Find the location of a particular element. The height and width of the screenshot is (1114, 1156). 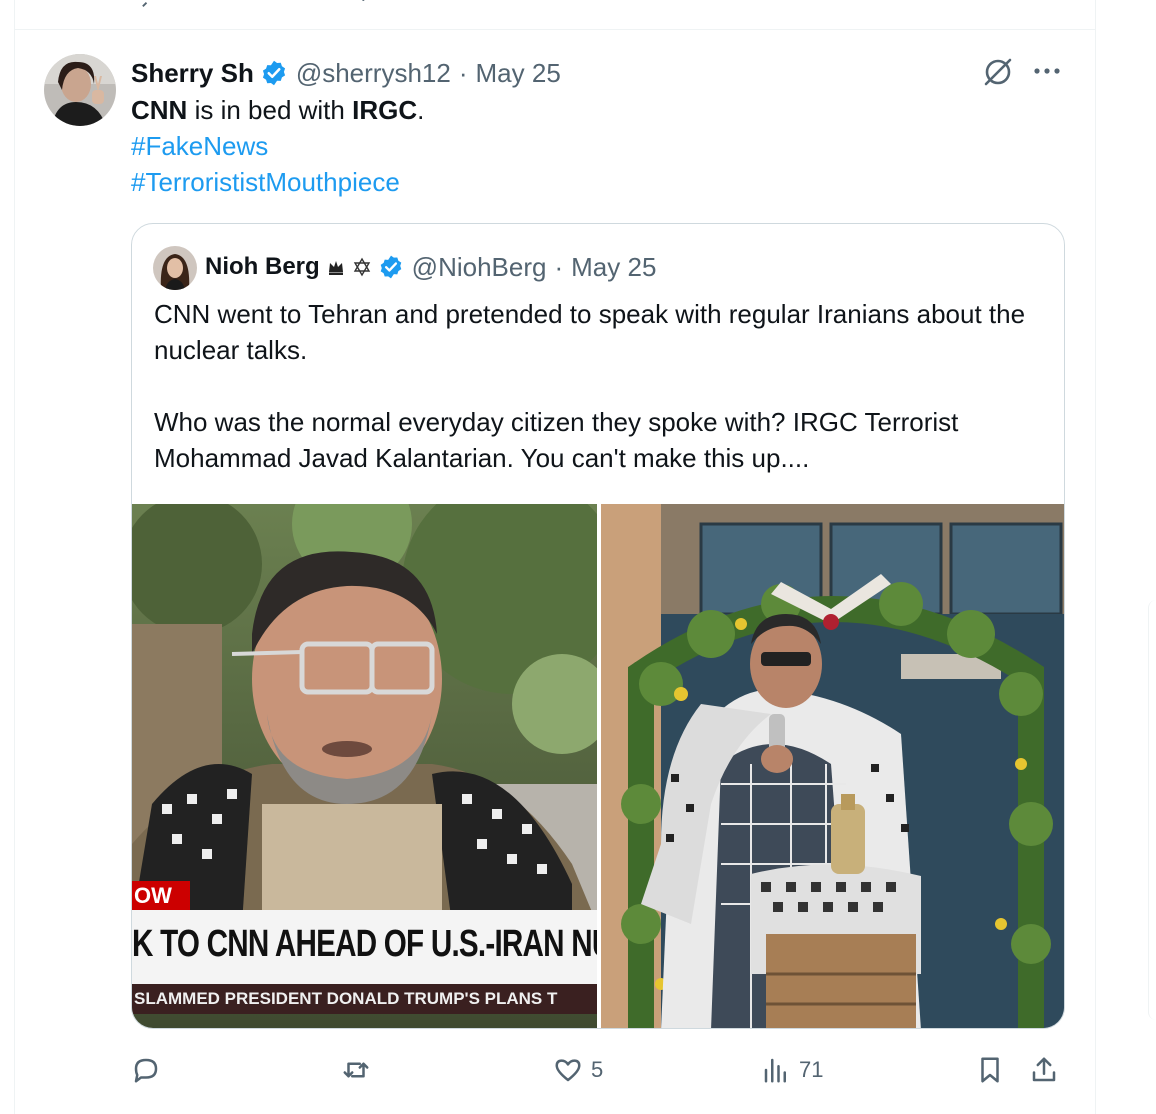

crown-icon is located at coordinates (335, 268).